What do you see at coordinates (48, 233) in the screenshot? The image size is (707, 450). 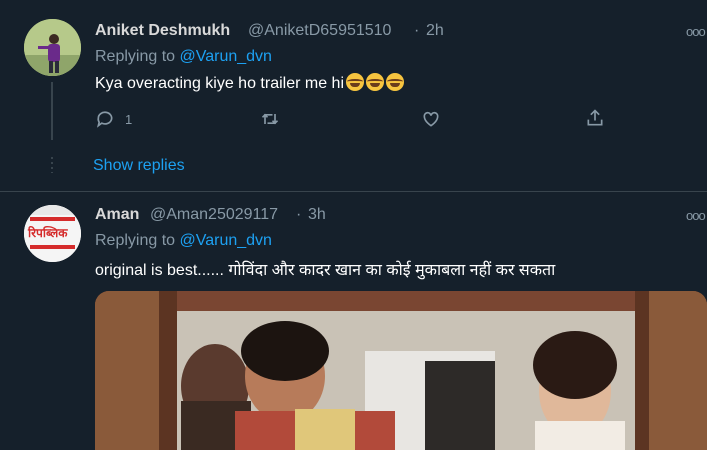 I see `avatar-text: रिपब्लिक` at bounding box center [48, 233].